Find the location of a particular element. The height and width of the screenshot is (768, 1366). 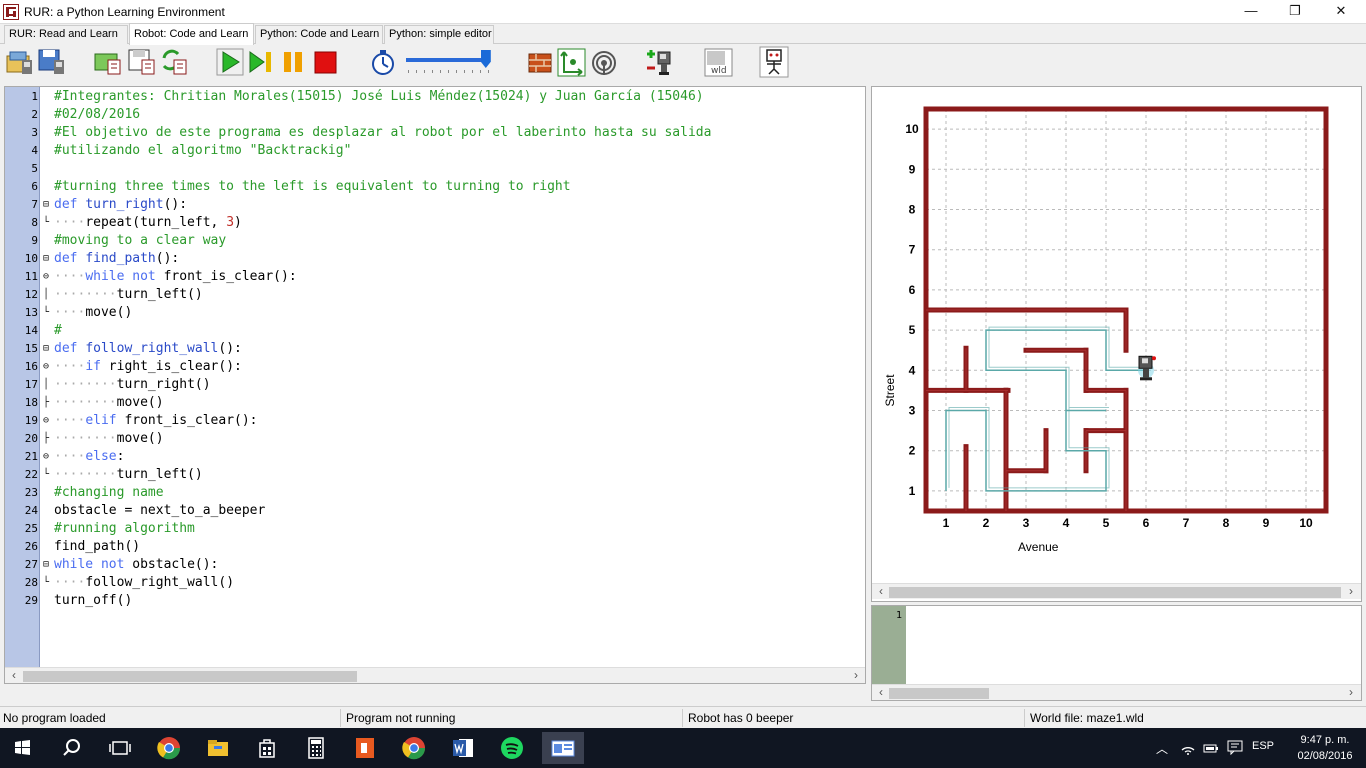

reload-program-icon is located at coordinates (175, 62).